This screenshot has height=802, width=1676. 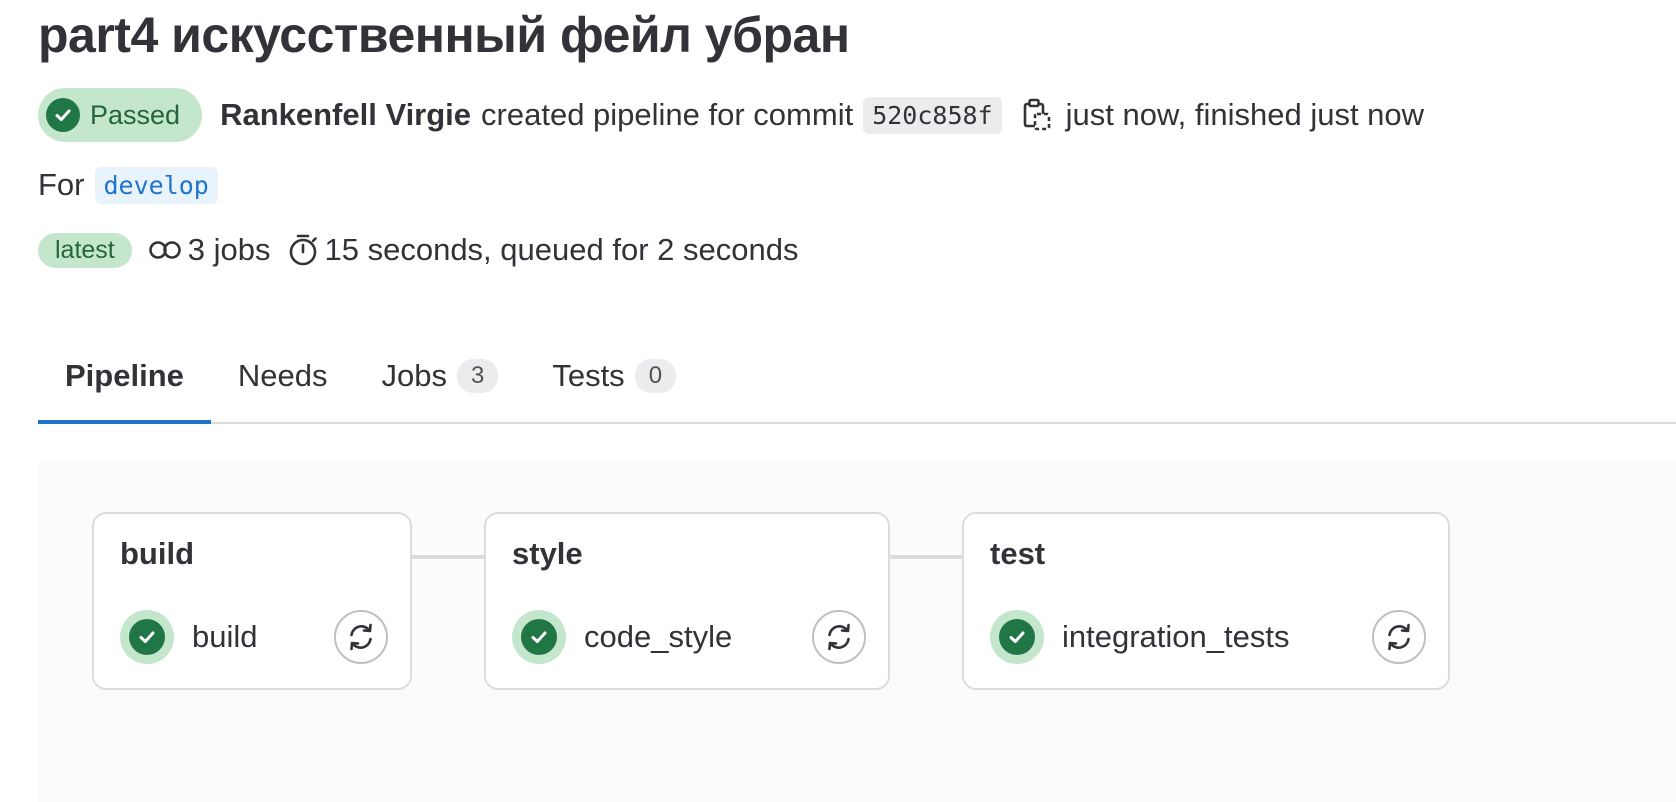 I want to click on job-name: integration_tests, so click(x=1176, y=636).